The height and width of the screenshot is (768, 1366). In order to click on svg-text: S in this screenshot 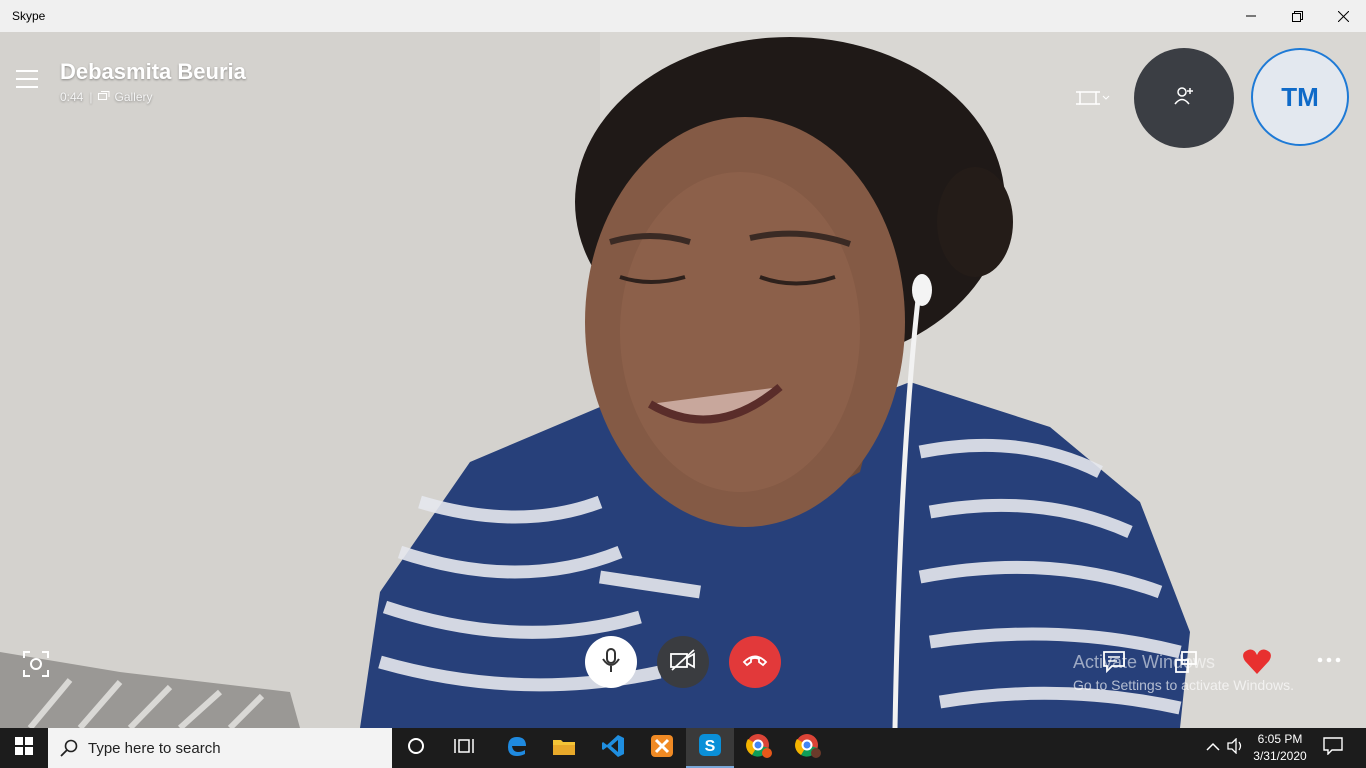, I will do `click(710, 746)`.